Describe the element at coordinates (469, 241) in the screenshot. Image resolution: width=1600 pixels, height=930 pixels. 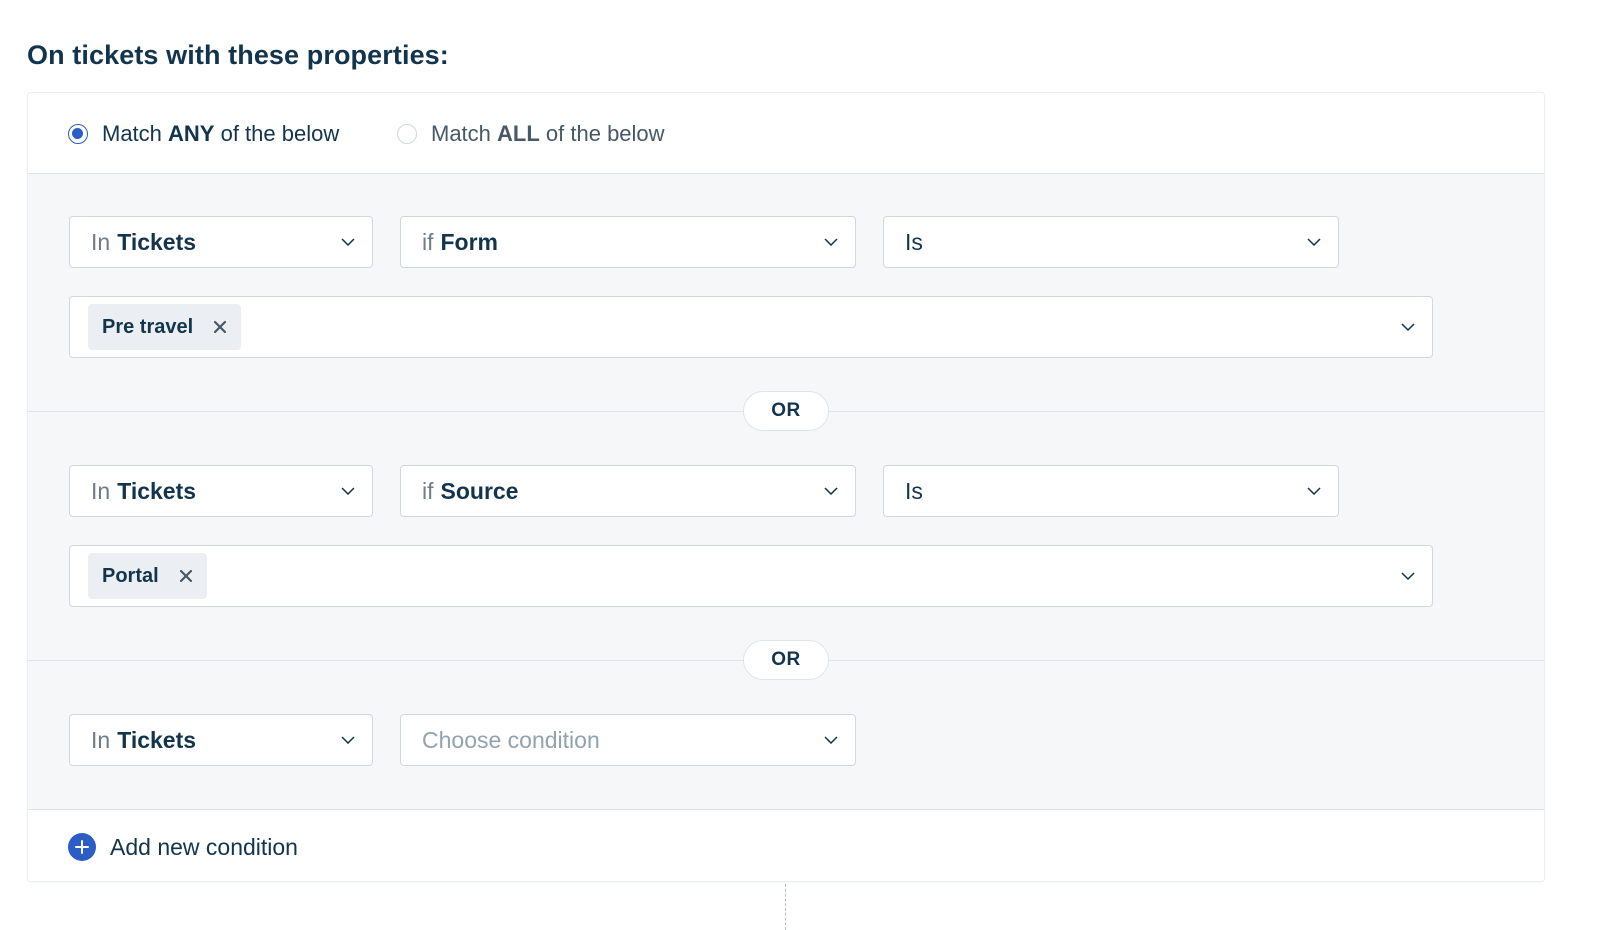
I see `field-value: Form` at that location.